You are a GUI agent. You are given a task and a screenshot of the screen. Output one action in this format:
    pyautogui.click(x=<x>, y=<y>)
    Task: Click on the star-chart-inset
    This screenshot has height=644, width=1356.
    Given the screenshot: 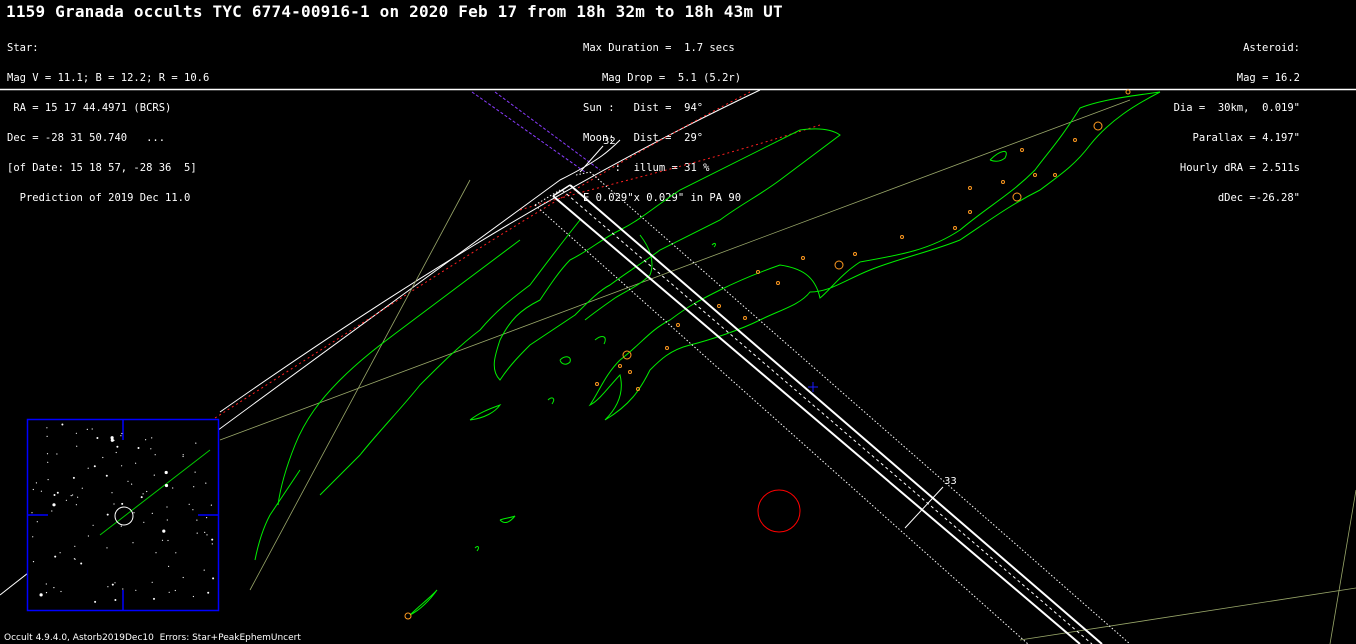 What is the action you would take?
    pyautogui.click(x=123, y=515)
    